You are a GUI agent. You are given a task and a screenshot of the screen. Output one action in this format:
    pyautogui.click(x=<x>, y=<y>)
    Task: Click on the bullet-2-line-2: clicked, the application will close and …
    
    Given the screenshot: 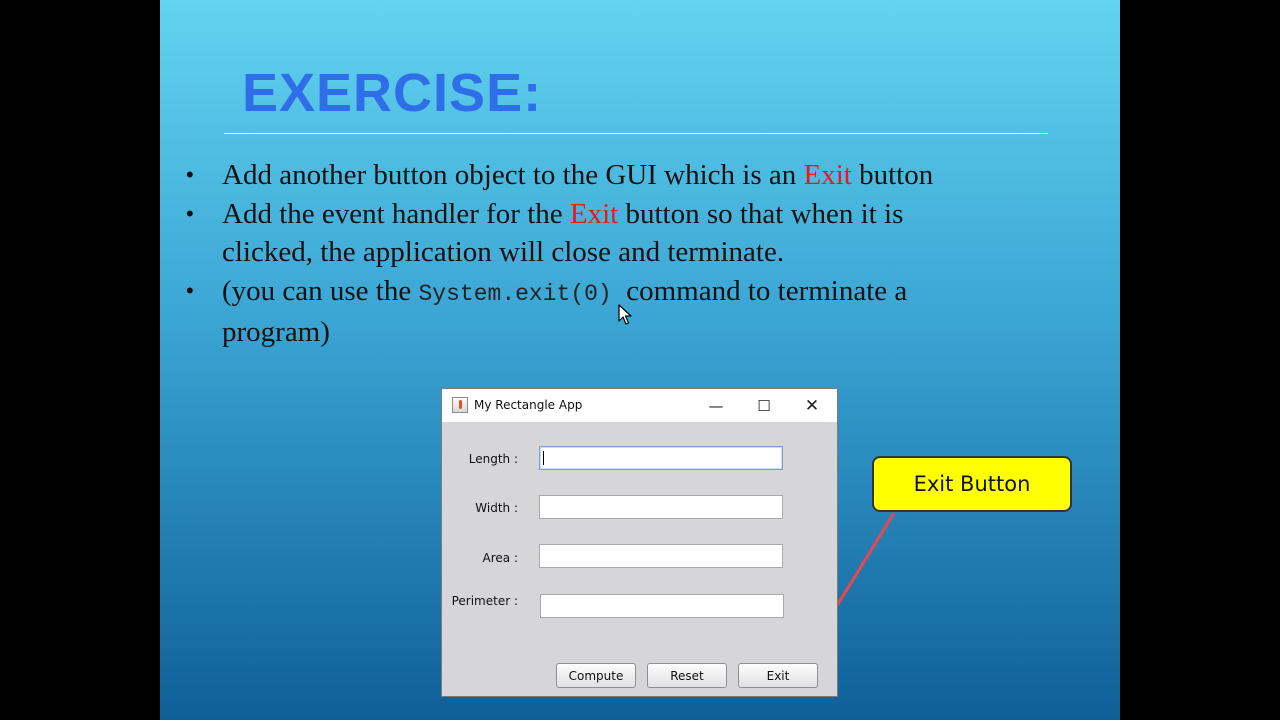 What is the action you would take?
    pyautogui.click(x=503, y=252)
    